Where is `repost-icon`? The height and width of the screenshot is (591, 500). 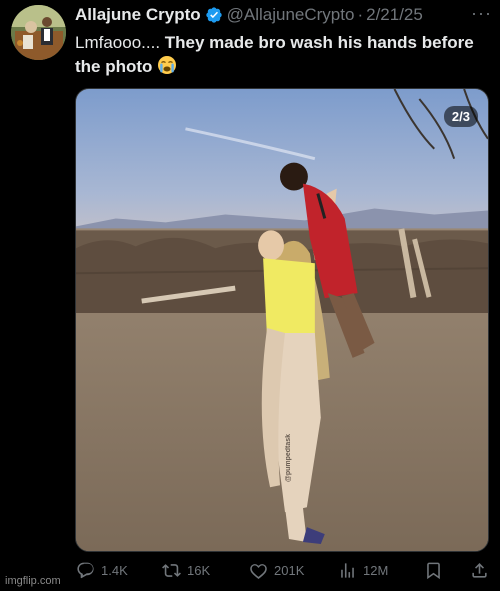
repost-icon is located at coordinates (171, 570).